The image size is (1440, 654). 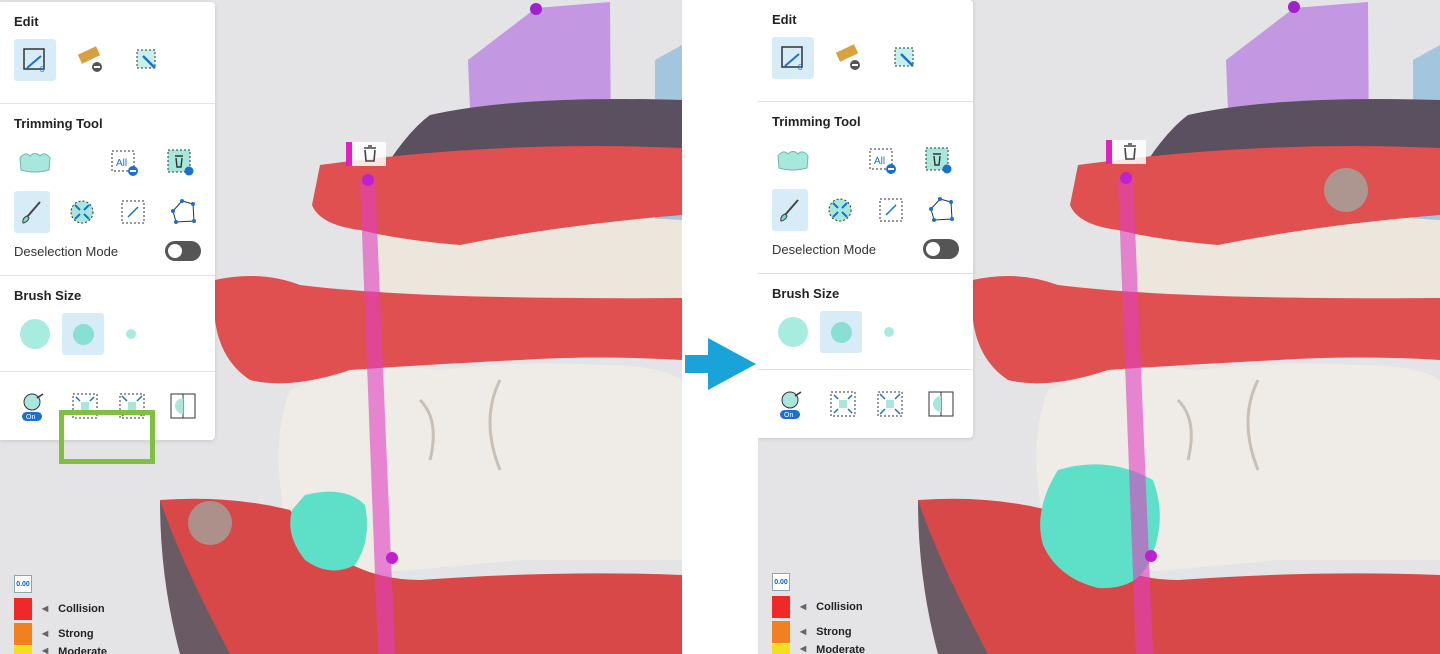 I want to click on plane-label-marker, so click(x=349, y=154).